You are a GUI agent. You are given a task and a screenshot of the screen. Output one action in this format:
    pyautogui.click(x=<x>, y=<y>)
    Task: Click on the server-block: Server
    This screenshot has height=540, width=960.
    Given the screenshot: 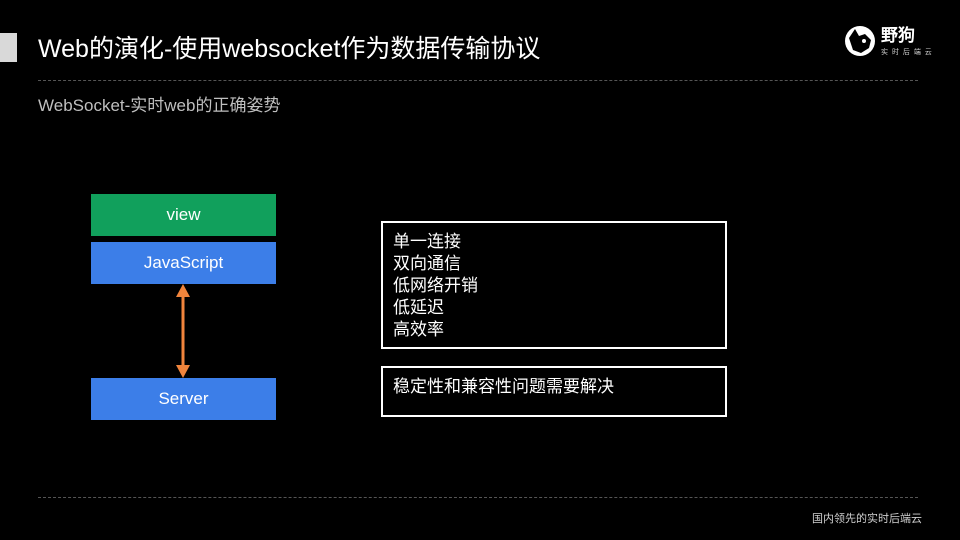 What is the action you would take?
    pyautogui.click(x=183, y=399)
    